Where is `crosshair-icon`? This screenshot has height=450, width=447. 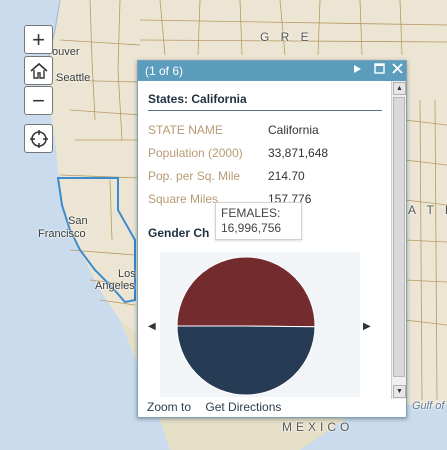 crosshair-icon is located at coordinates (38, 138).